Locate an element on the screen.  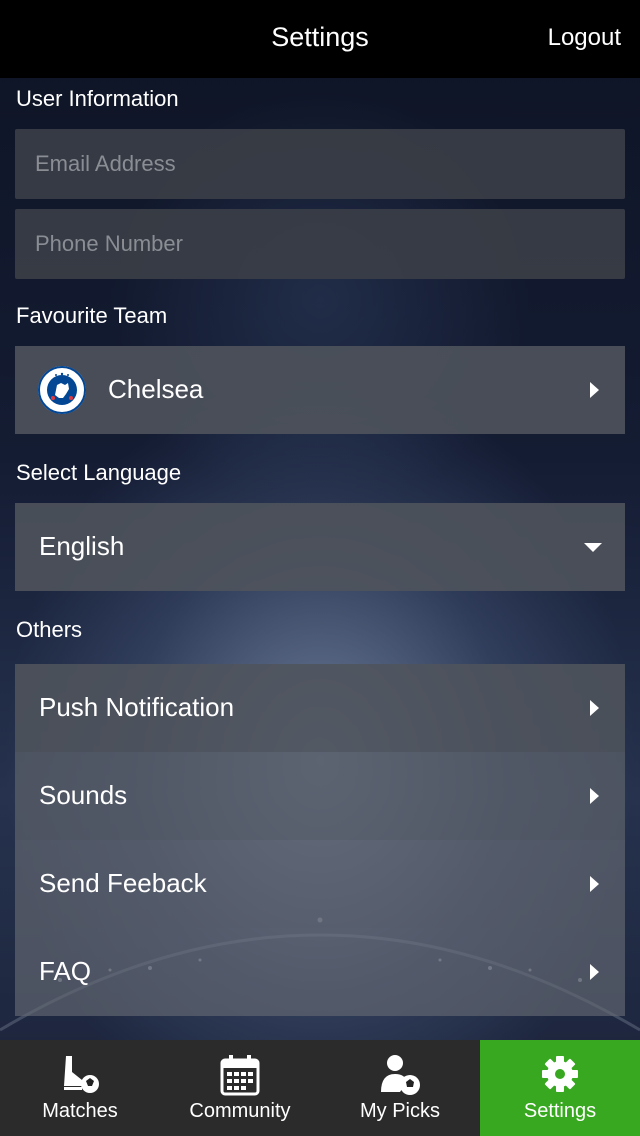
tab-community: Community is located at coordinates (240, 1088).